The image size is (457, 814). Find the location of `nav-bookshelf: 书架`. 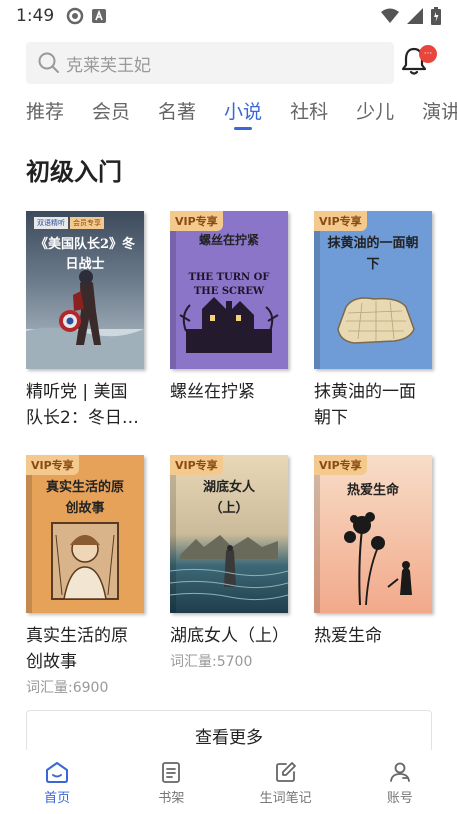

nav-bookshelf: 书架 is located at coordinates (171, 782).